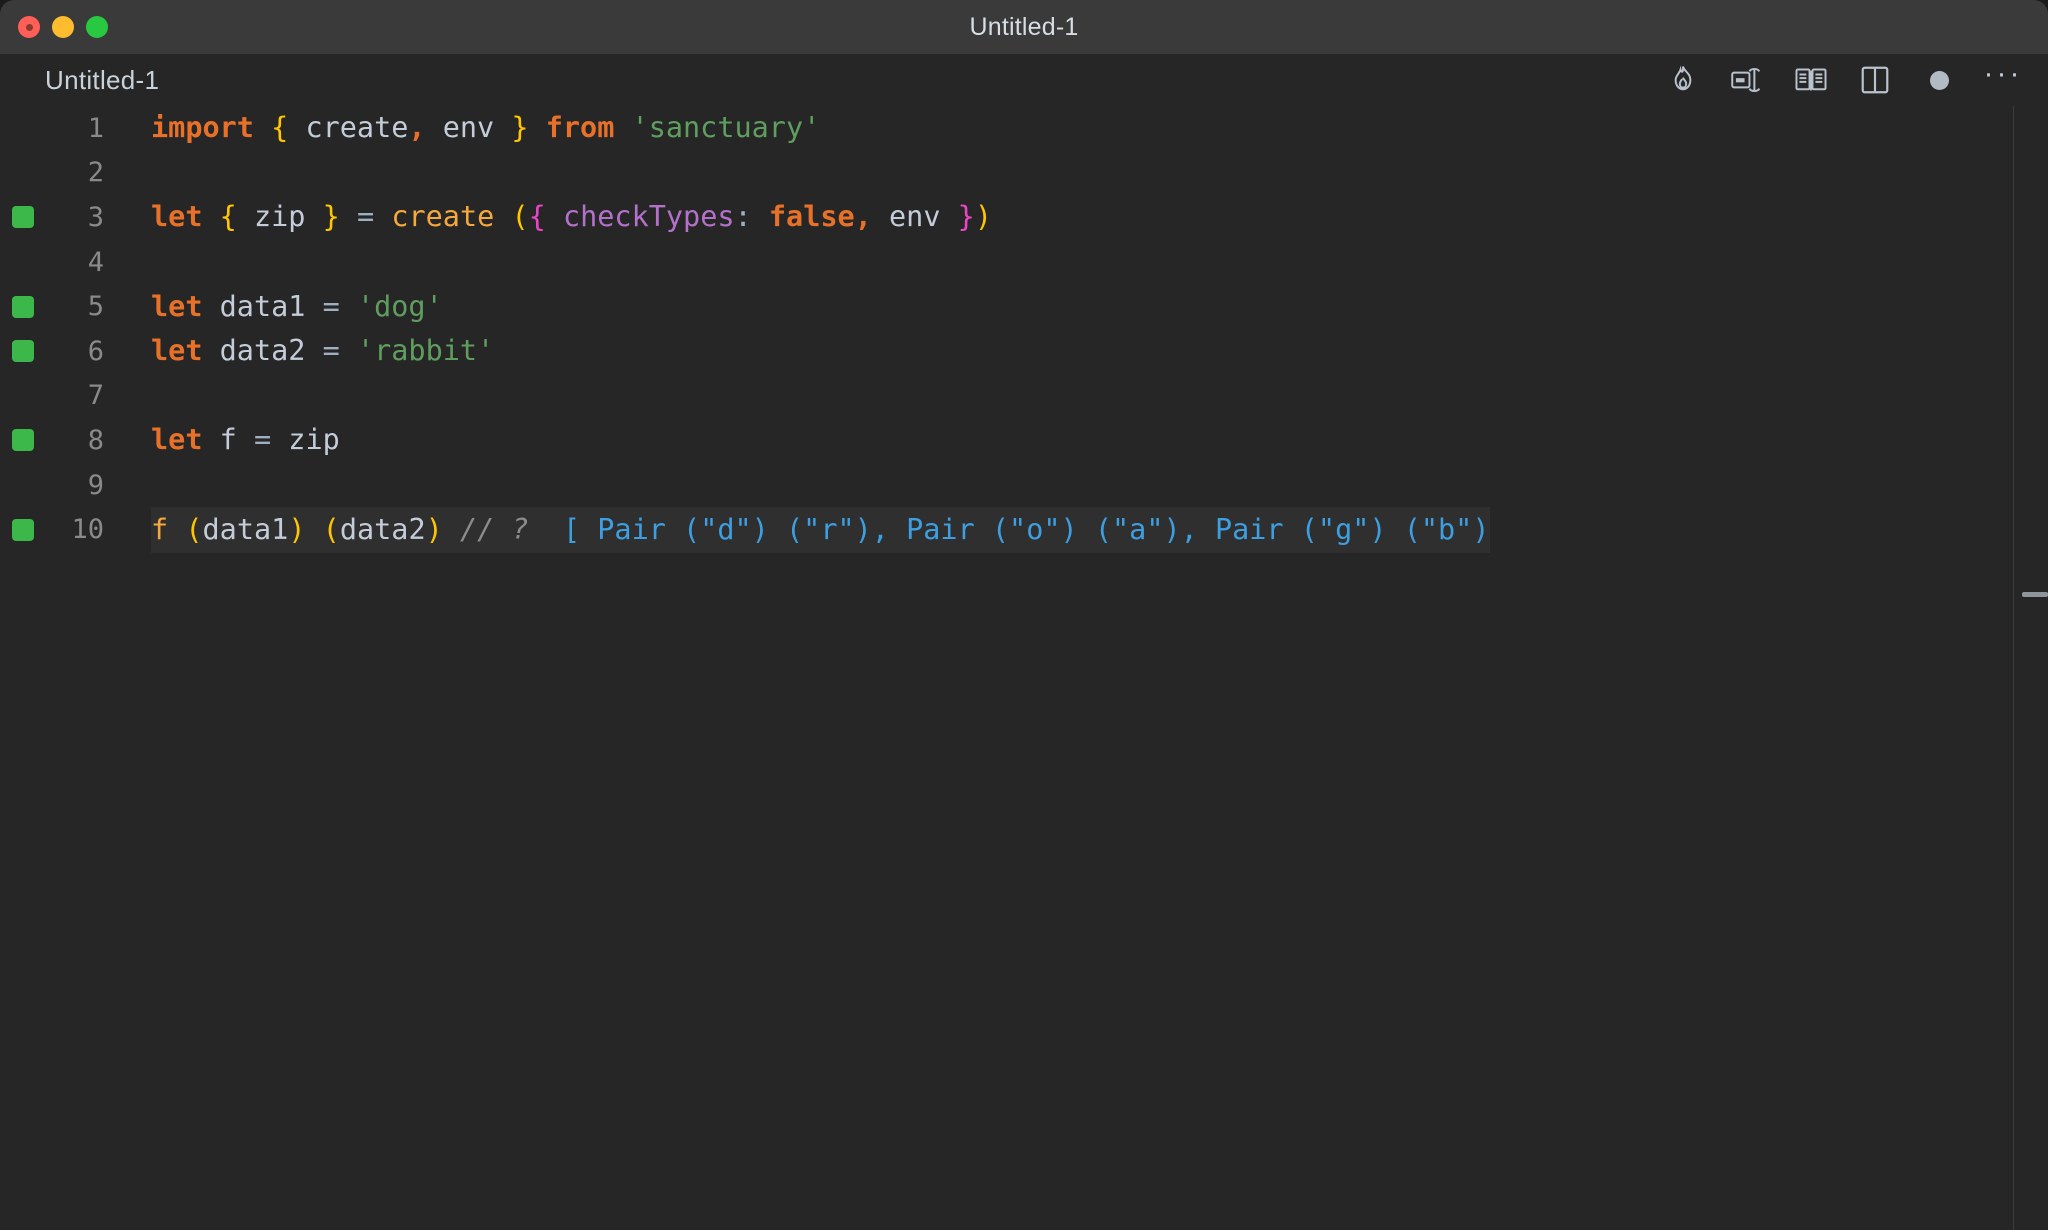 The width and height of the screenshot is (2048, 1230). What do you see at coordinates (1024, 27) in the screenshot?
I see `window-titlebar: Untitled-1` at bounding box center [1024, 27].